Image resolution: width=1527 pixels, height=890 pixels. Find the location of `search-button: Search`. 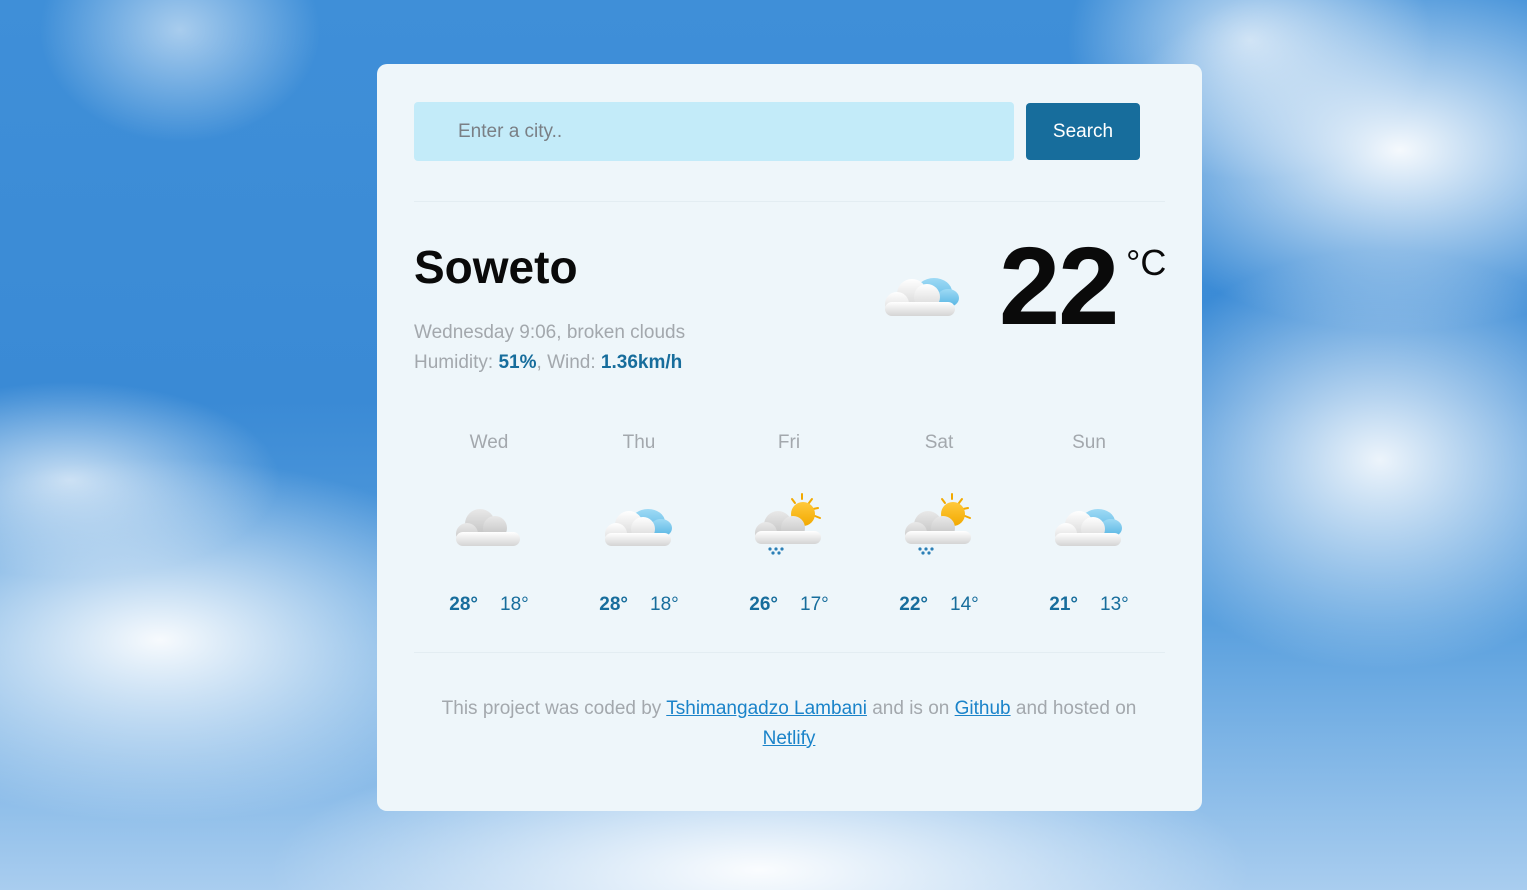

search-button: Search is located at coordinates (1083, 131).